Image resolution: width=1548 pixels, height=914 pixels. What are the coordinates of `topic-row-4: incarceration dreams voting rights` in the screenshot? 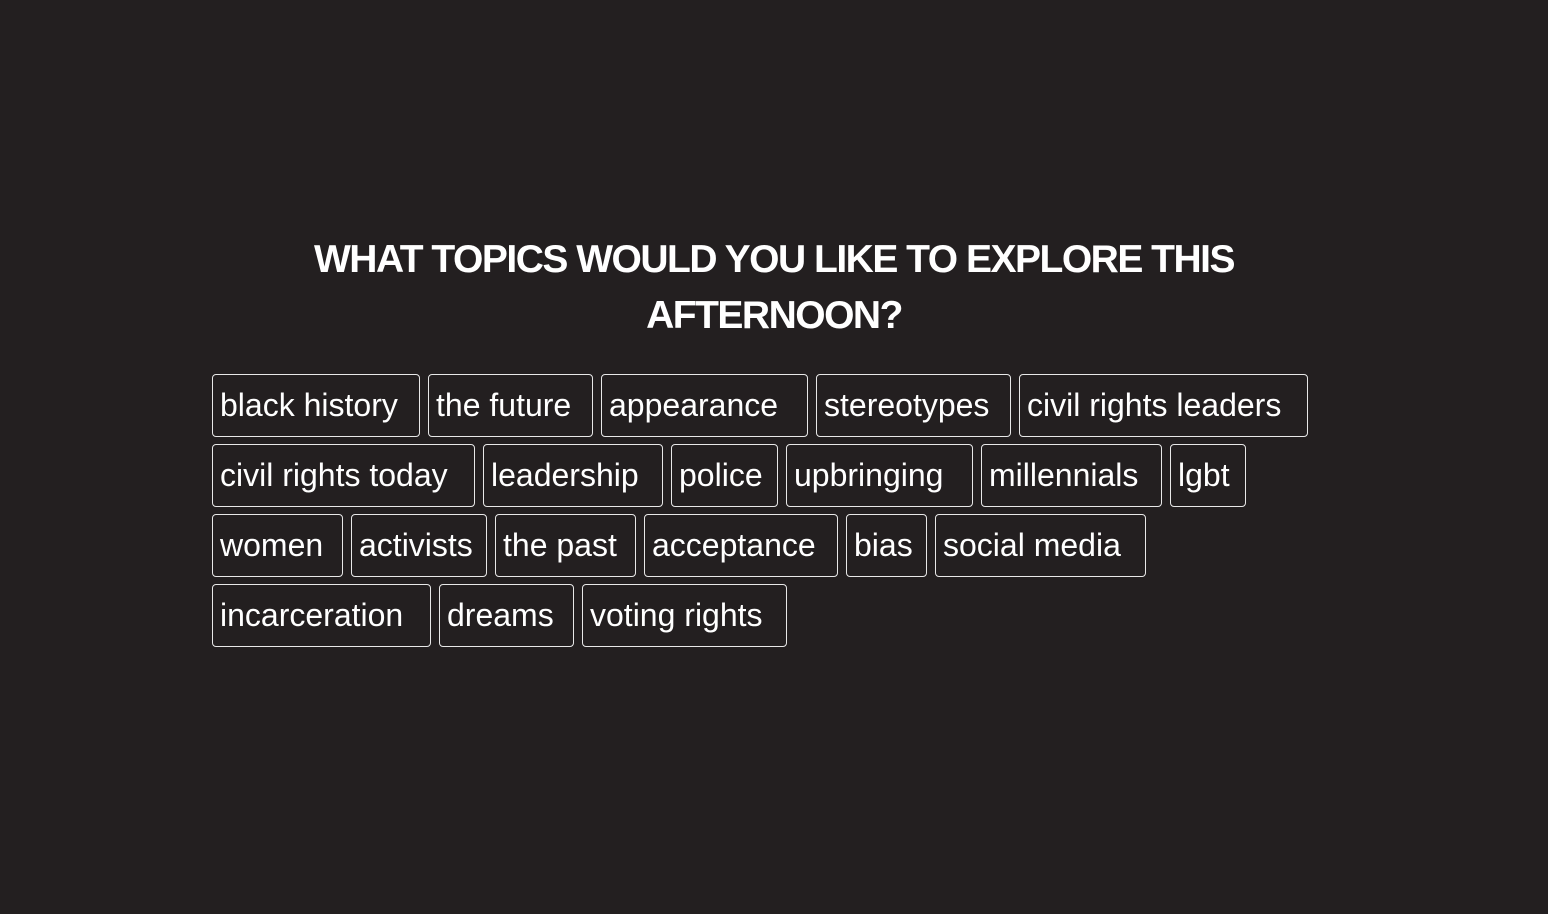 It's located at (782, 616).